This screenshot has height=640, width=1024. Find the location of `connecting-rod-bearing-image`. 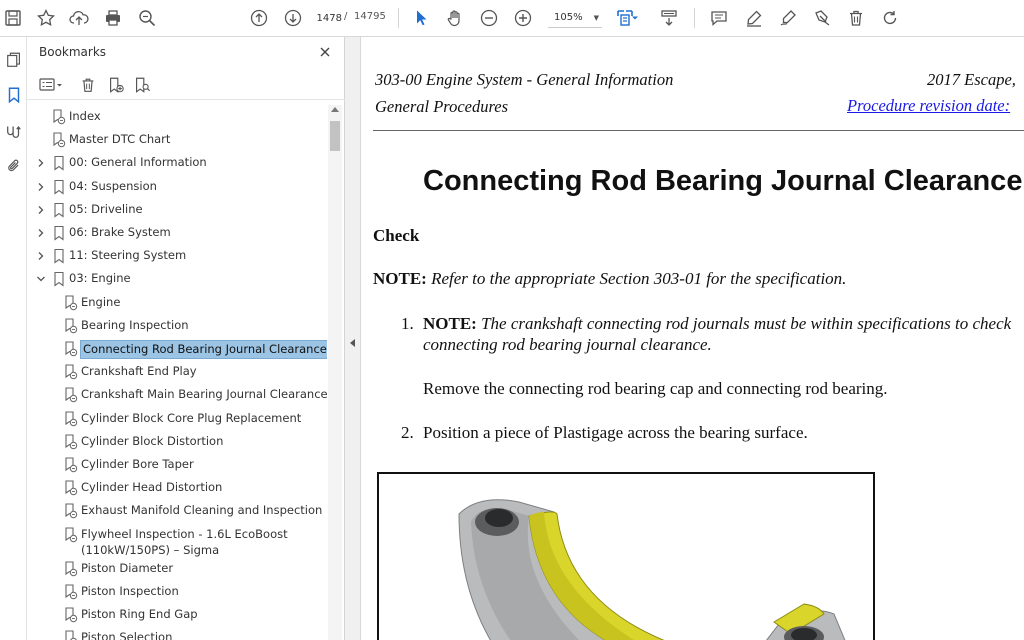

connecting-rod-bearing-image is located at coordinates (652, 569).